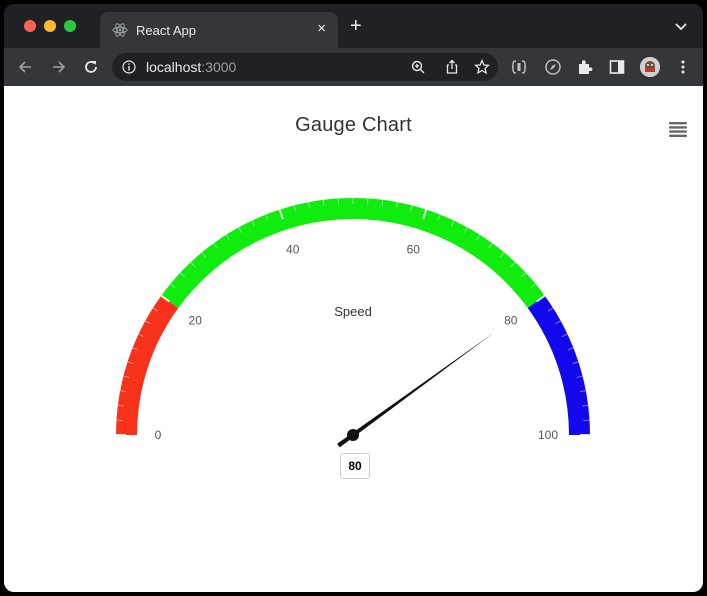  Describe the element at coordinates (219, 67) in the screenshot. I see `url-port: :3000` at that location.